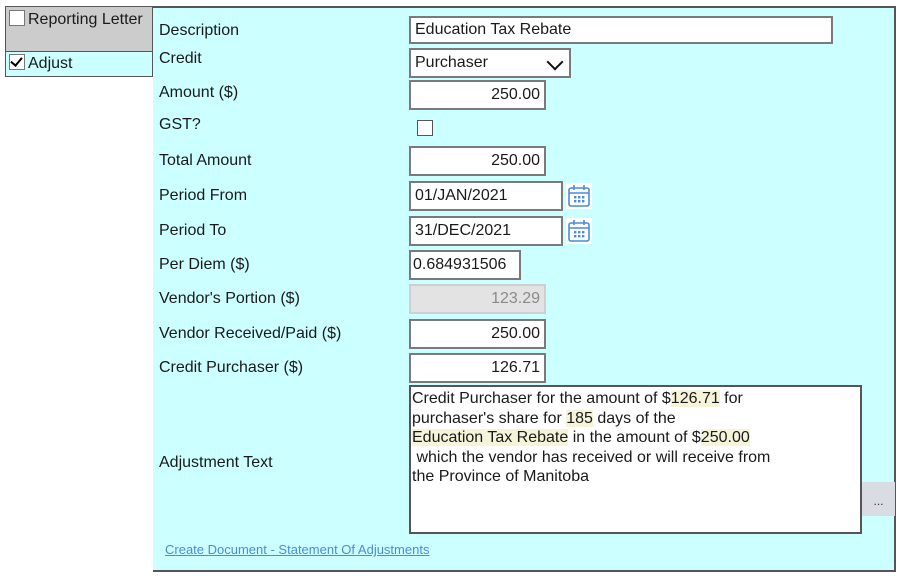 Image resolution: width=907 pixels, height=580 pixels. Describe the element at coordinates (477, 368) in the screenshot. I see `credit-purchaser-input: 126.71` at that location.